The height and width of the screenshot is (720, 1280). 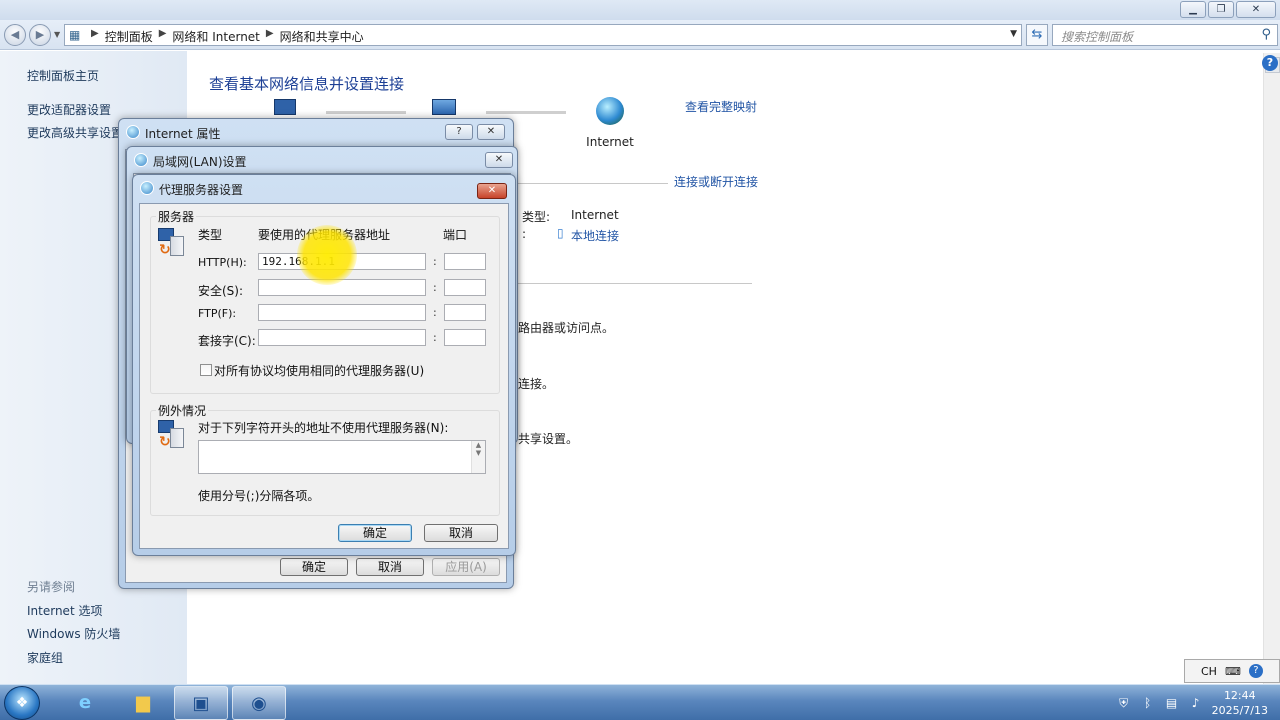 I want to click on lan-settings-title: 局域网(LAN)设置, so click(x=200, y=162).